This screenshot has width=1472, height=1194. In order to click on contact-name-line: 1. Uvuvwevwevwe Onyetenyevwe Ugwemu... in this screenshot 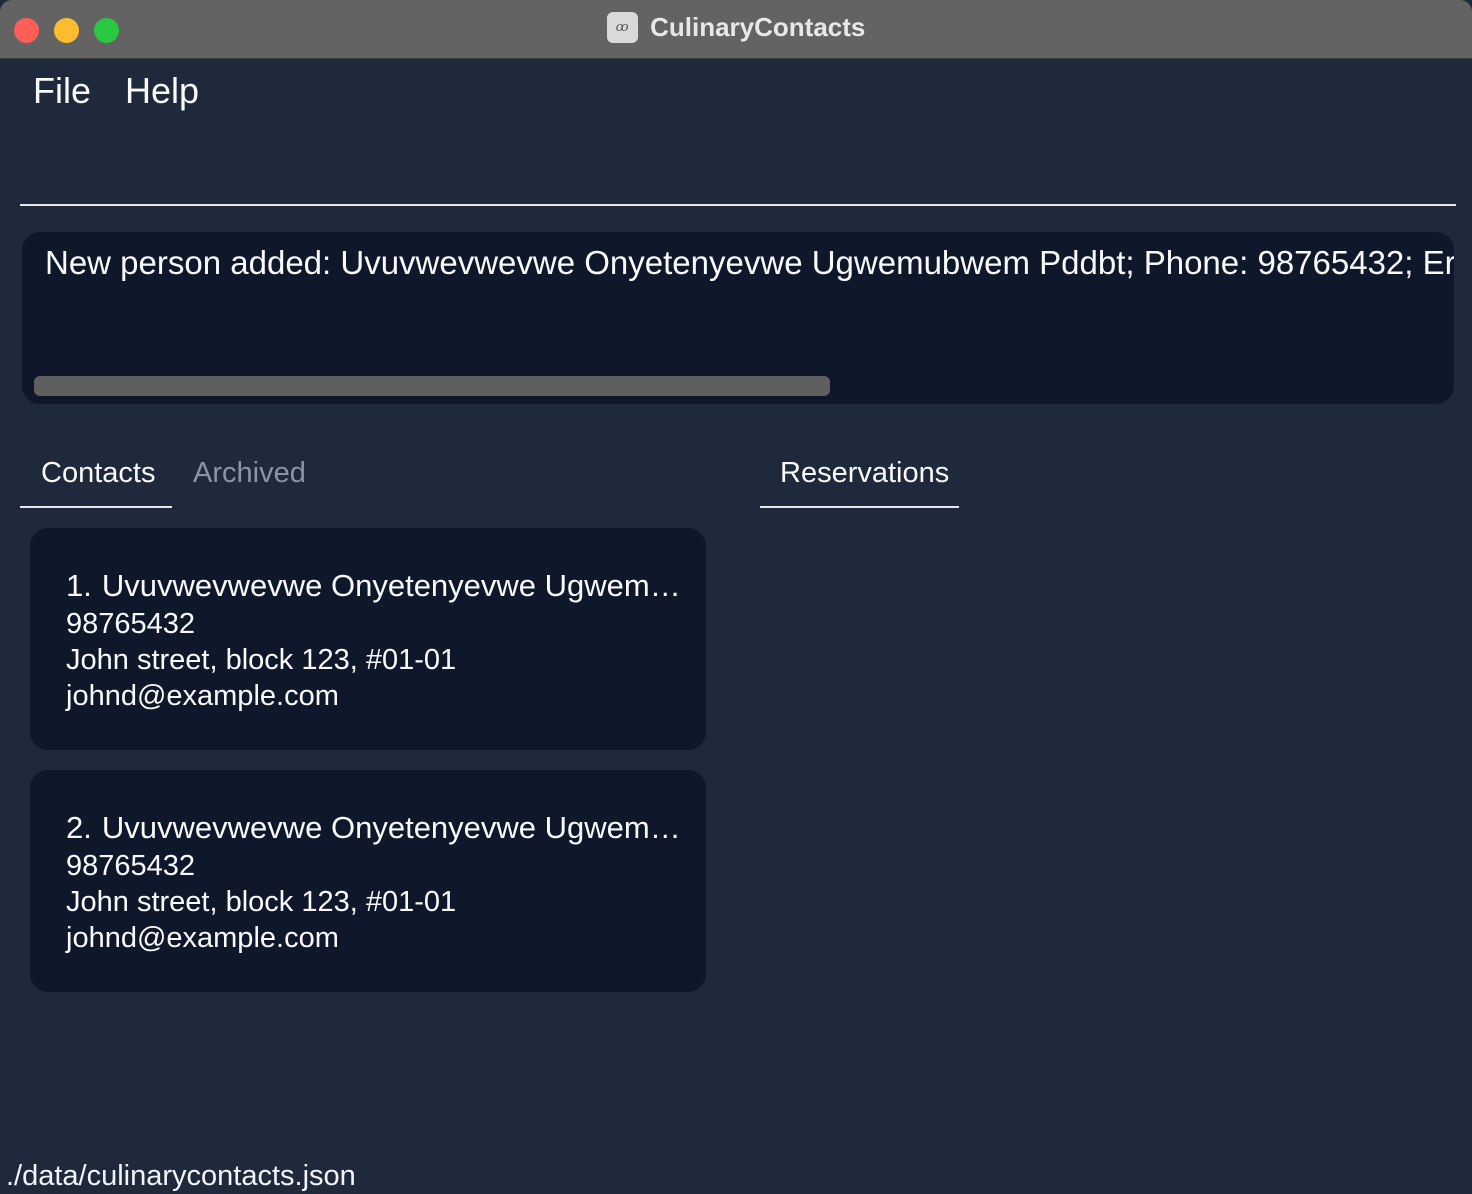, I will do `click(378, 586)`.